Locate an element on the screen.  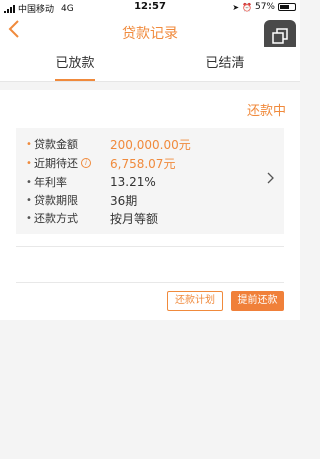
loan-row-term: • 贷款期限 36期 is located at coordinates (82, 200).